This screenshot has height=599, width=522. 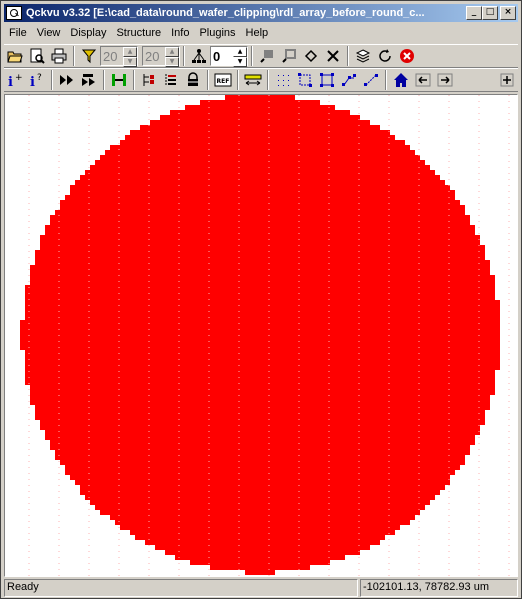 I want to click on qckvu-app-icon, so click(x=14, y=13).